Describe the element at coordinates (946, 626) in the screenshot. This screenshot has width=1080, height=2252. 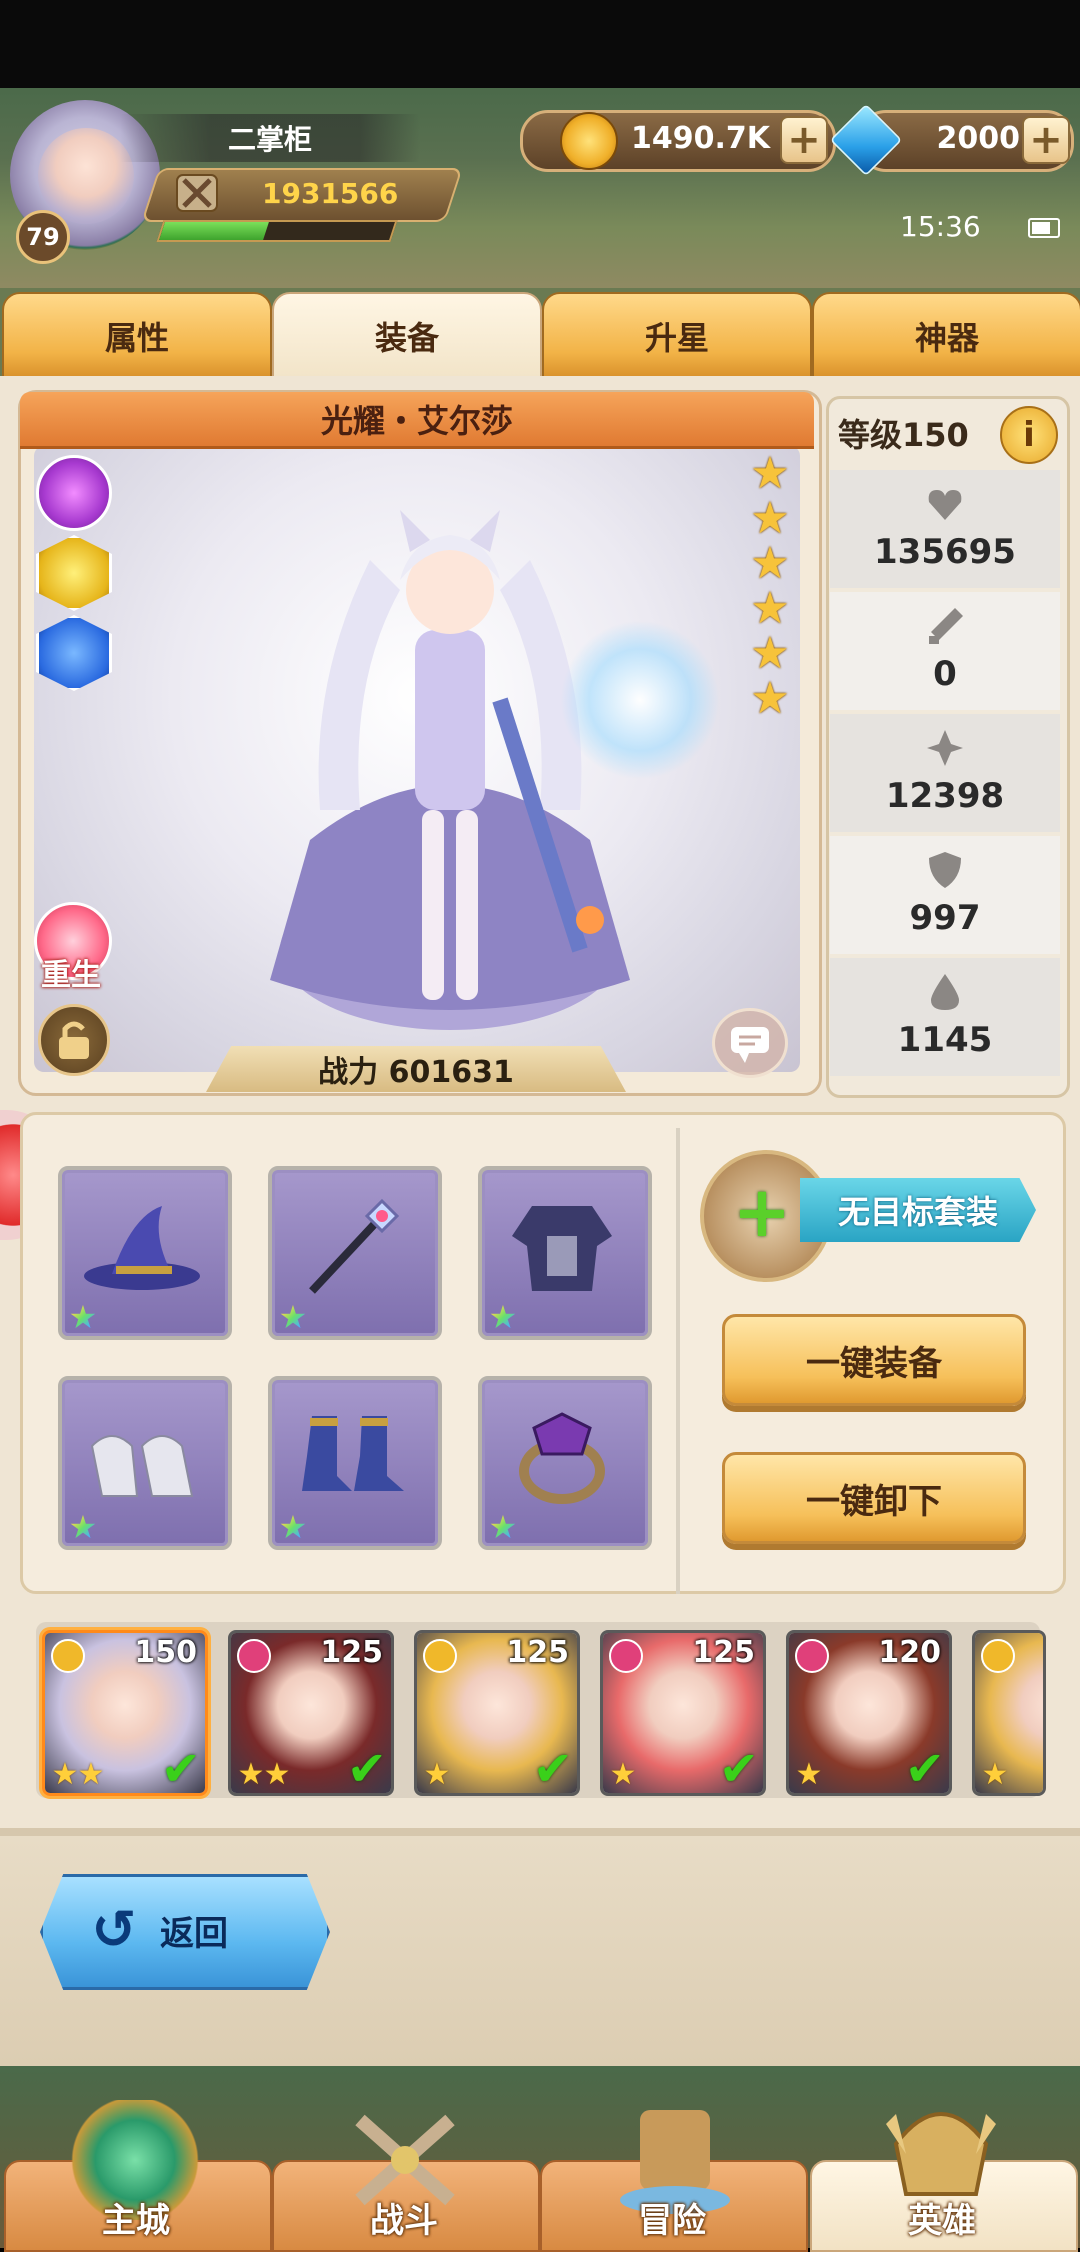
I see `sword-icon` at that location.